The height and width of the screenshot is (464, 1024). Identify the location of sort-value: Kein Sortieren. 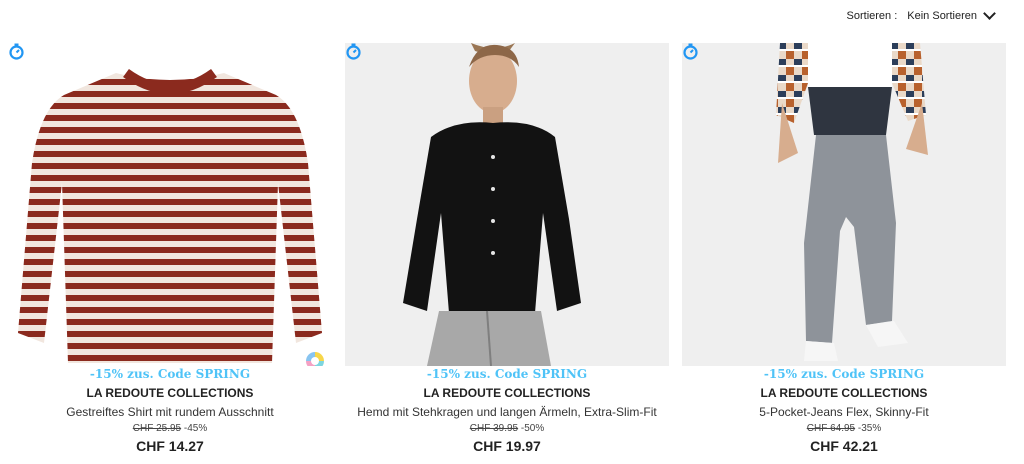
(942, 16).